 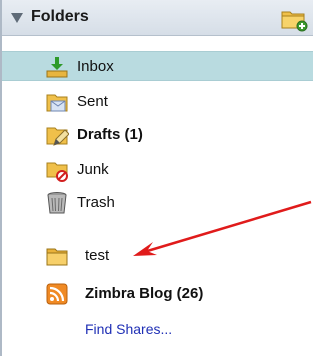 I want to click on folder-item-inbox: Inbox, so click(x=157, y=66).